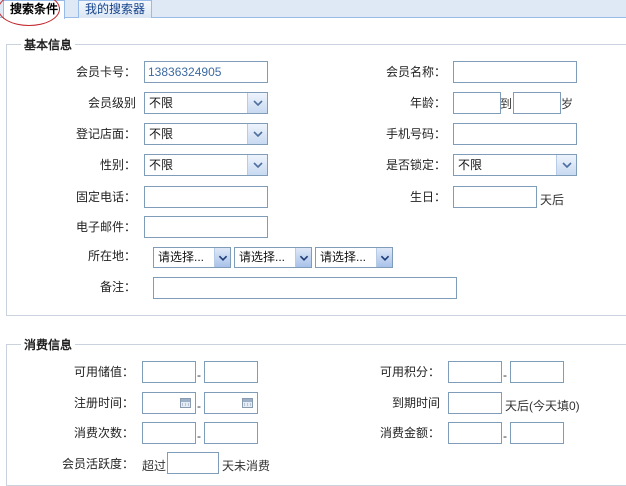 The height and width of the screenshot is (486, 626). Describe the element at coordinates (246, 466) in the screenshot. I see `activity-suffix: 天未消费` at that location.